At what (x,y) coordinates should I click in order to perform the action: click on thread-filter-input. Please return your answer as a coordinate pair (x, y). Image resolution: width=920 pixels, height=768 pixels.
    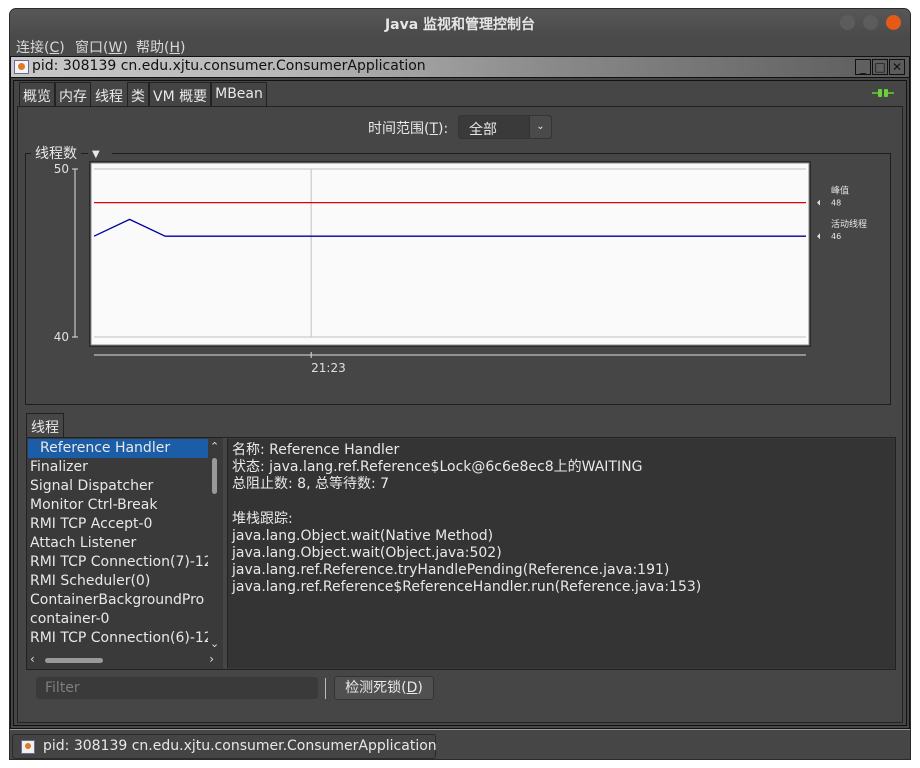
    Looking at the image, I should click on (177, 688).